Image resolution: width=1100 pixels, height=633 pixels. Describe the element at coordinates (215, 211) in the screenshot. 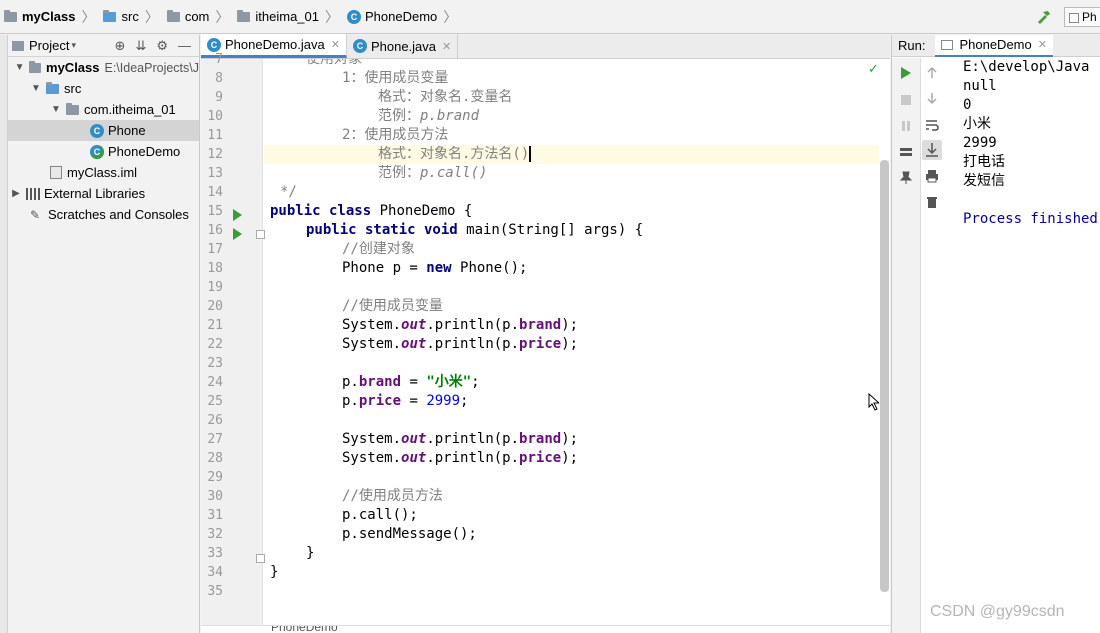

I see `line-number: 15` at that location.